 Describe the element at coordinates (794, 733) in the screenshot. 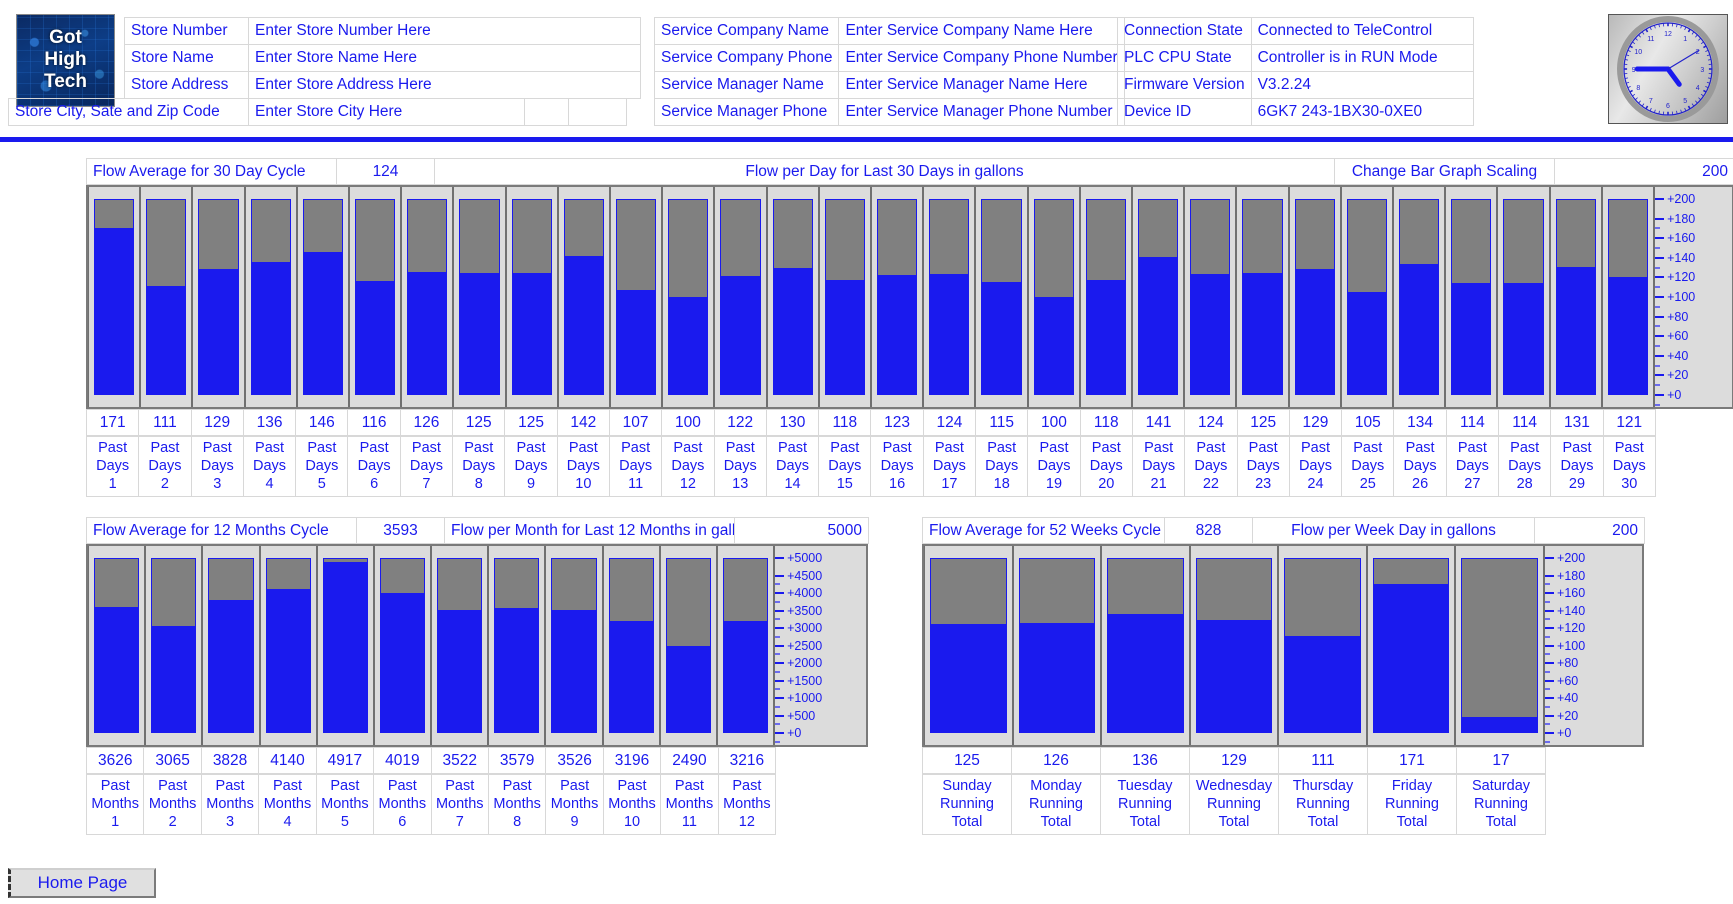

I see `axis-tick-label: +0` at that location.